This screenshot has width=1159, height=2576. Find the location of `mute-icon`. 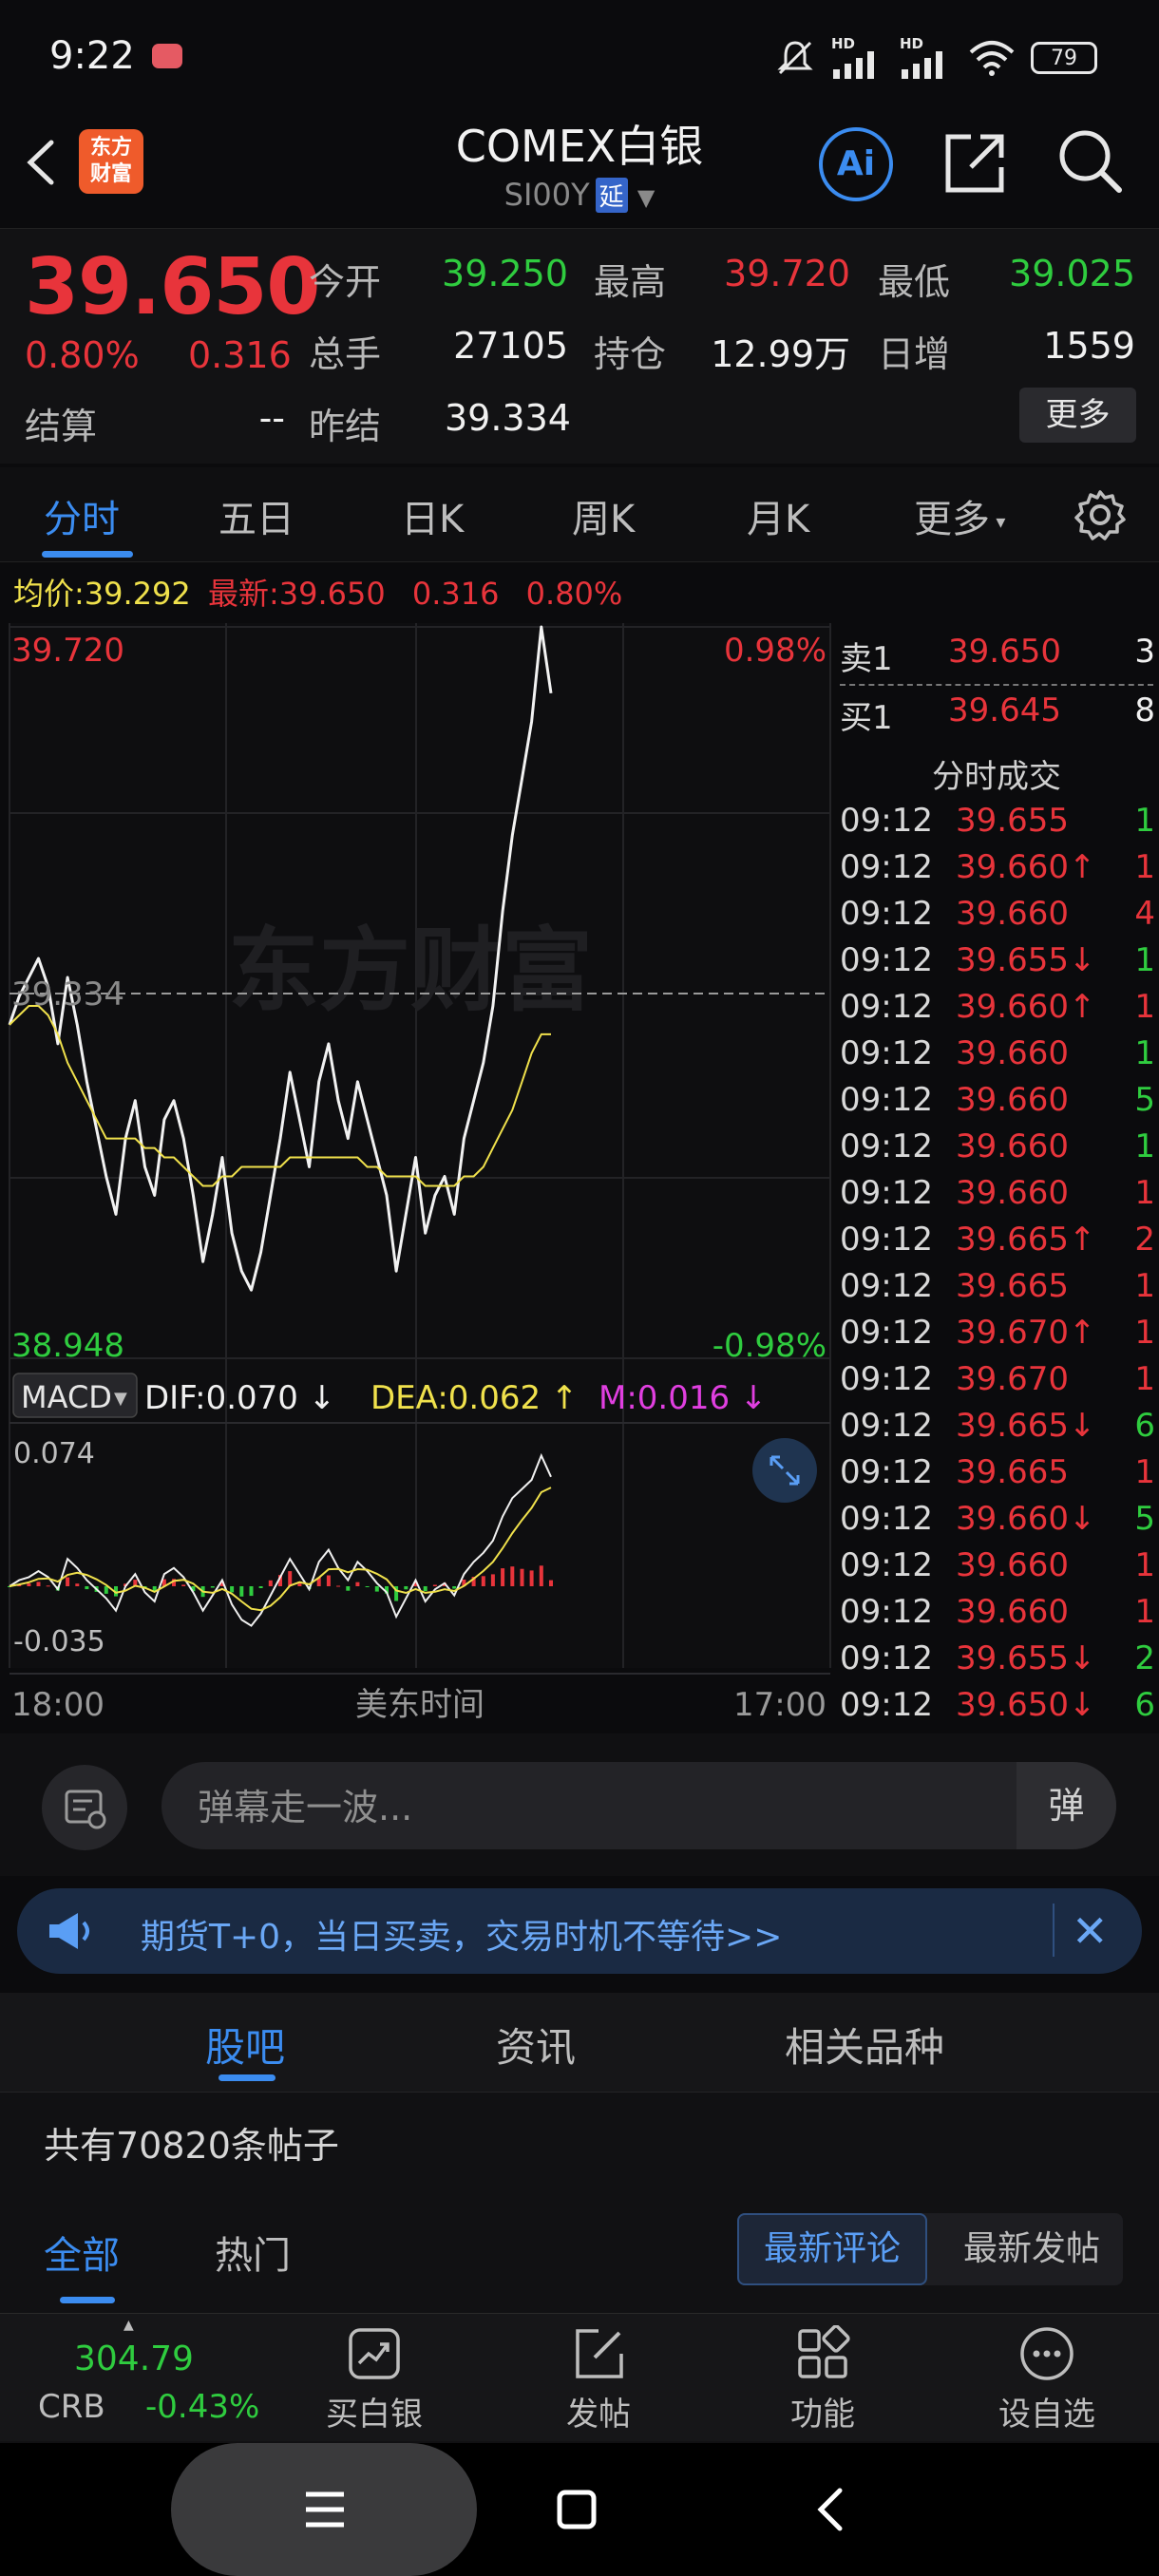

mute-icon is located at coordinates (795, 58).